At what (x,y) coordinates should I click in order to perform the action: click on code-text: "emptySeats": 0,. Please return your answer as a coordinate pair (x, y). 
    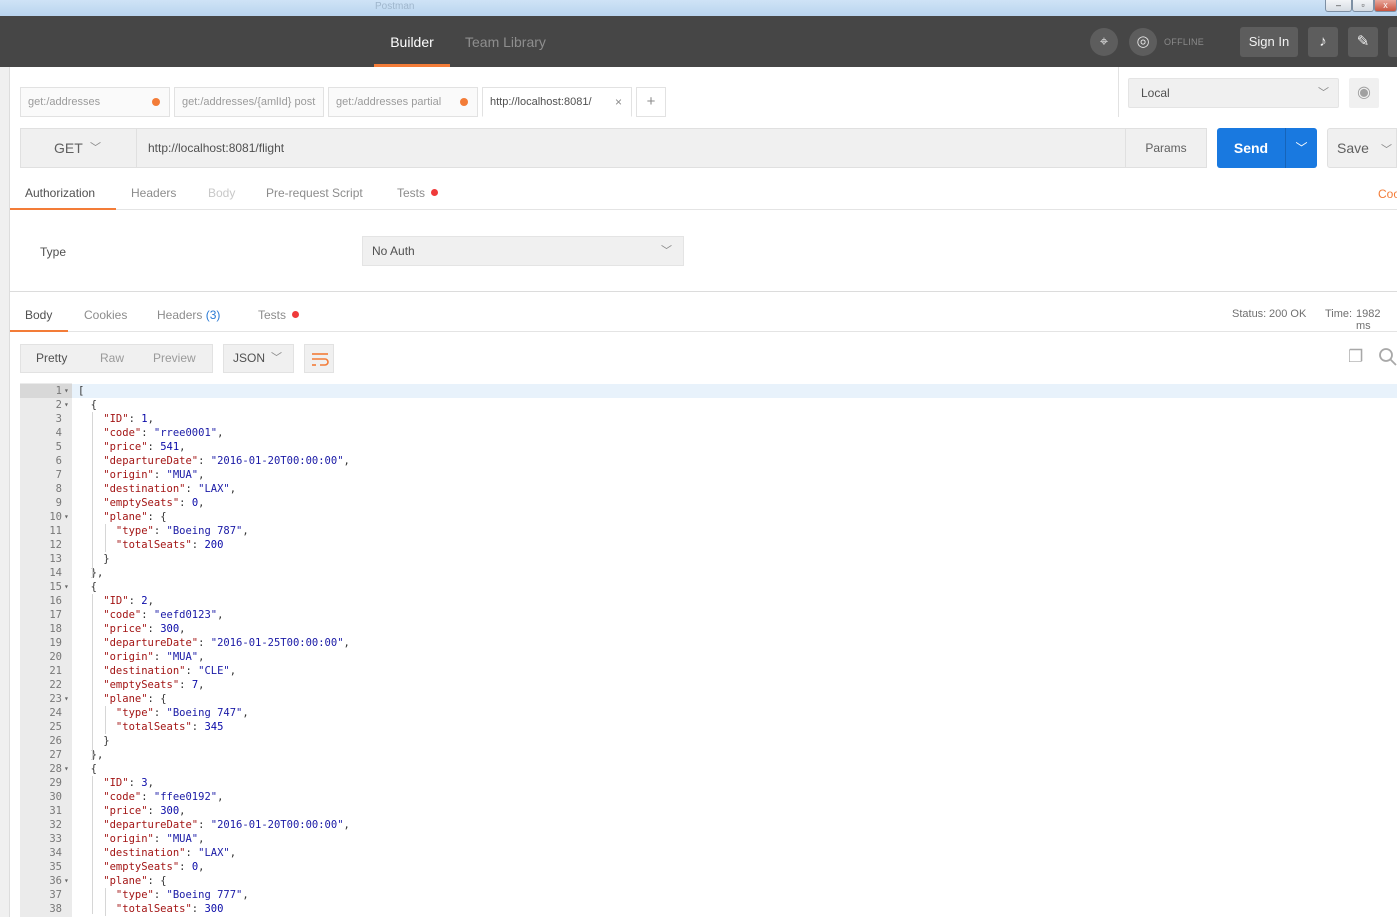
    Looking at the image, I should click on (141, 503).